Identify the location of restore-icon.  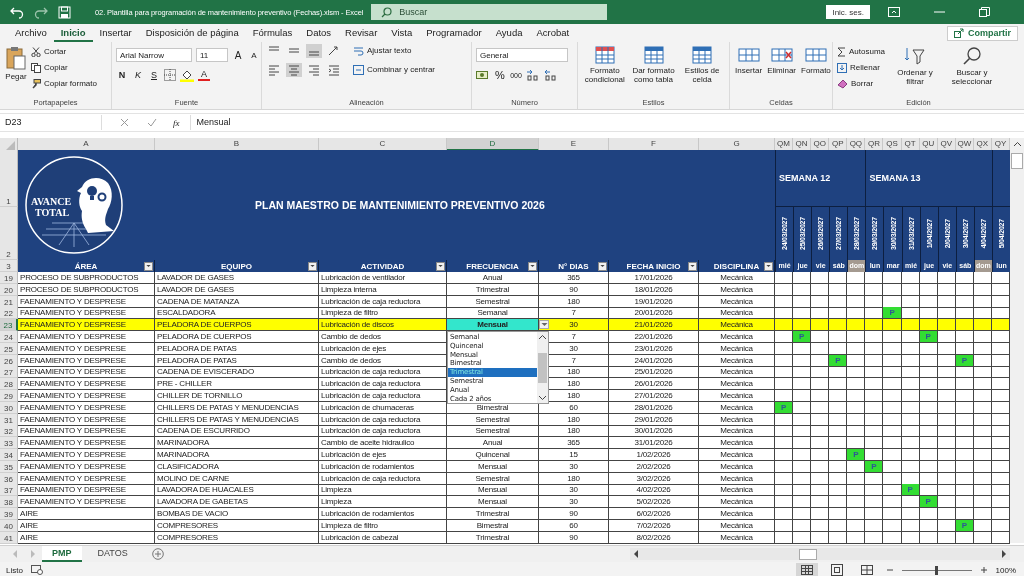
(984, 12).